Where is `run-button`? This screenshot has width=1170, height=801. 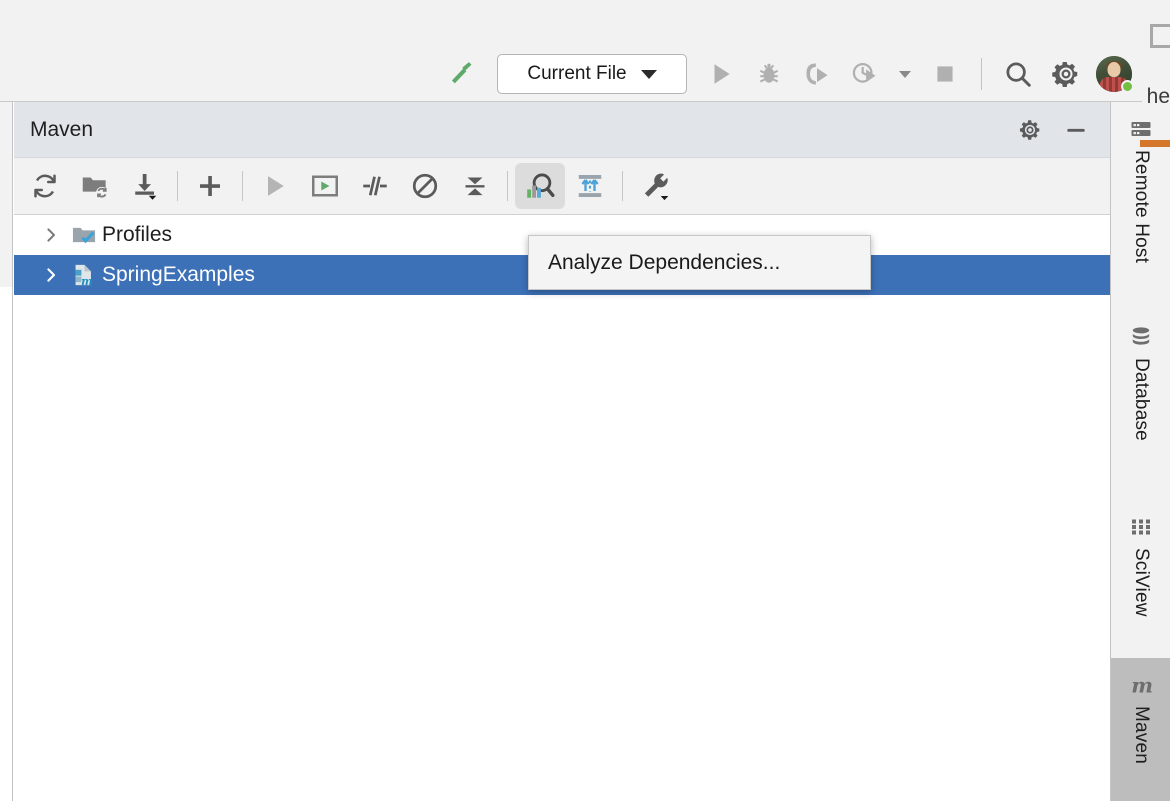
run-button is located at coordinates (721, 74).